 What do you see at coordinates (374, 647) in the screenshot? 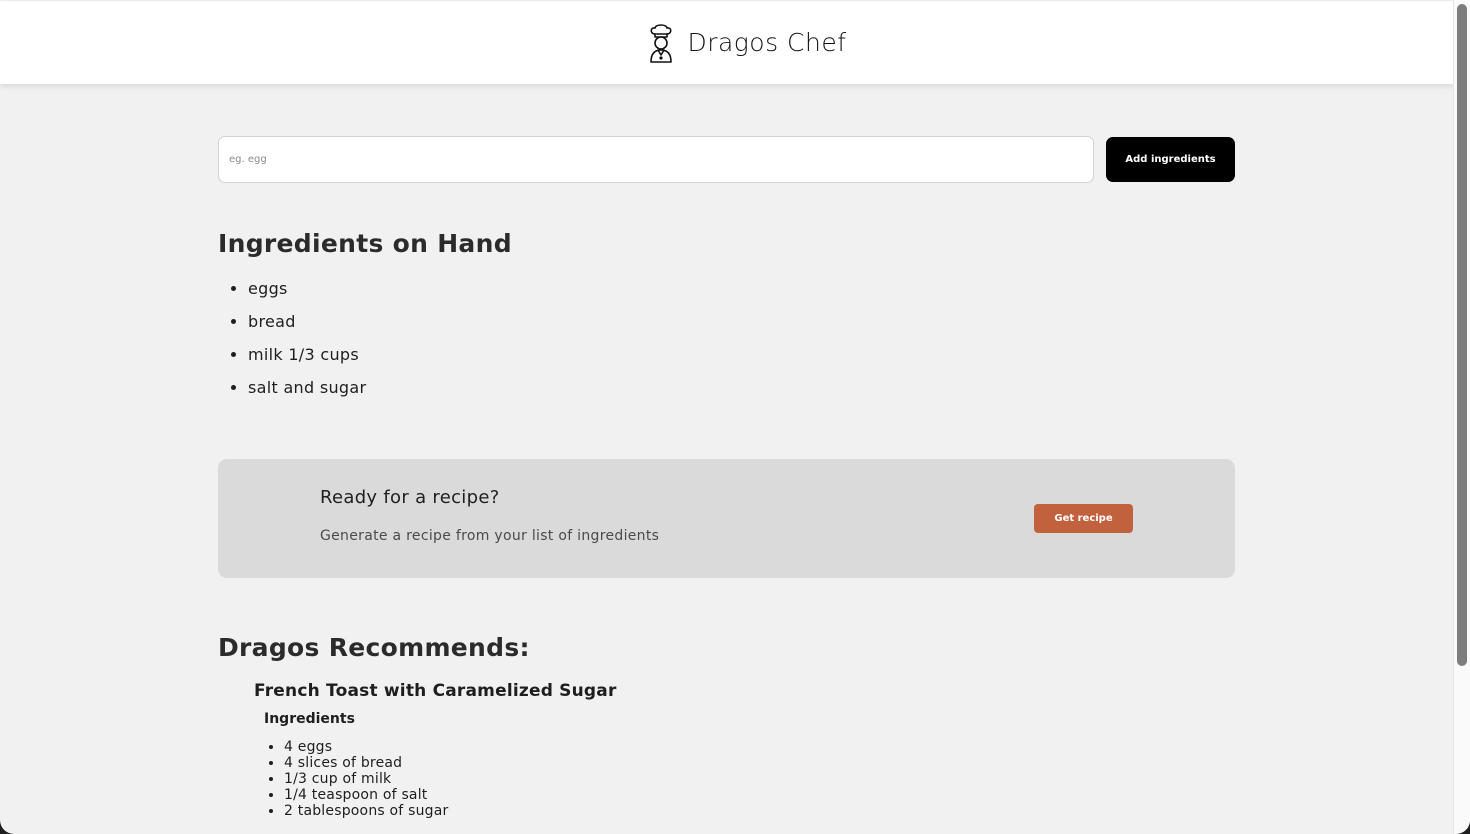
I see `recommendation-title: Dragos Recommends:` at bounding box center [374, 647].